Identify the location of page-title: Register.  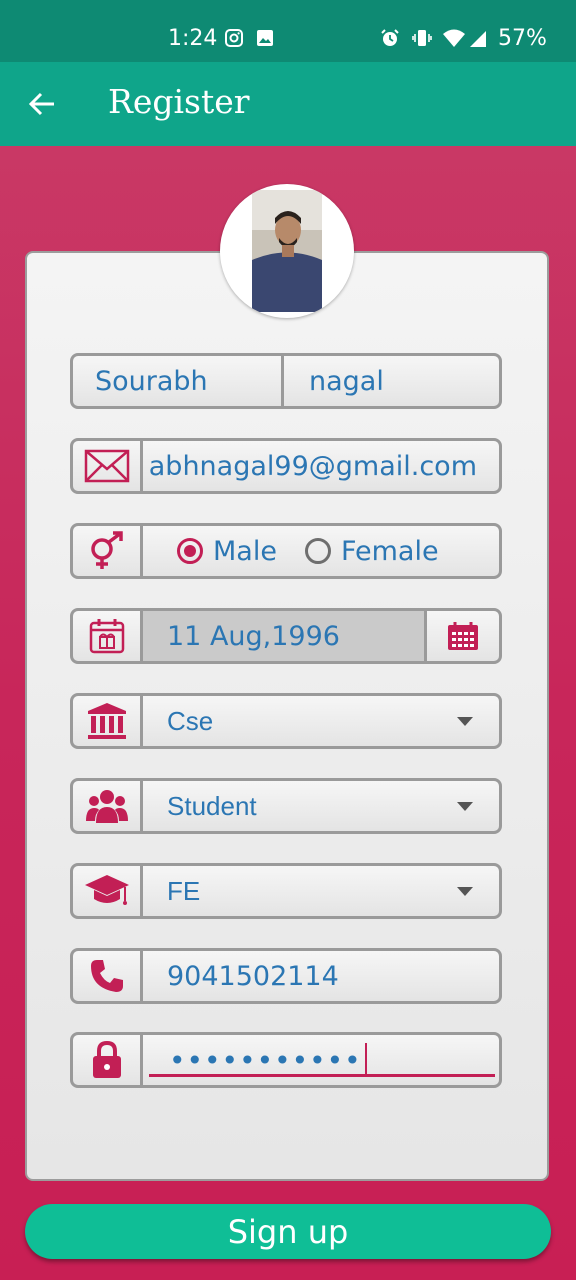
(179, 101).